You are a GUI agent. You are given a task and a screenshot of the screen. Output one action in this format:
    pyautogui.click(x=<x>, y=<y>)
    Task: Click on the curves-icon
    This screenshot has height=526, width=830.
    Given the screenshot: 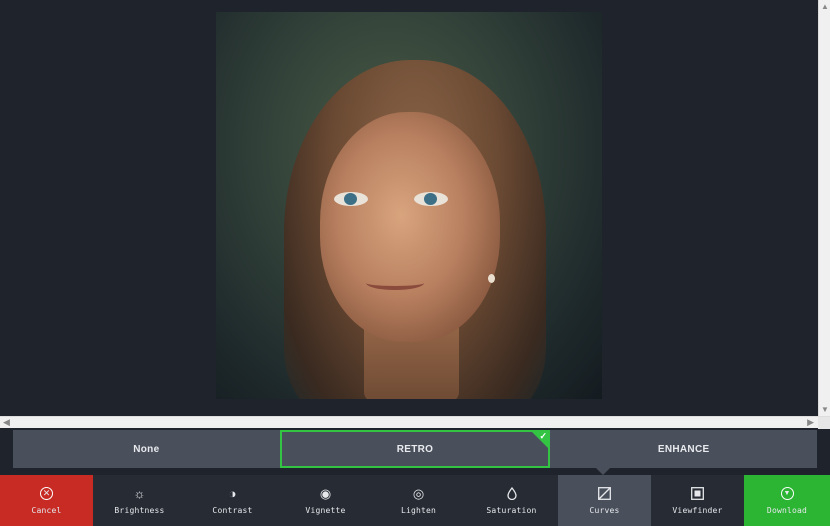 What is the action you would take?
    pyautogui.click(x=605, y=493)
    